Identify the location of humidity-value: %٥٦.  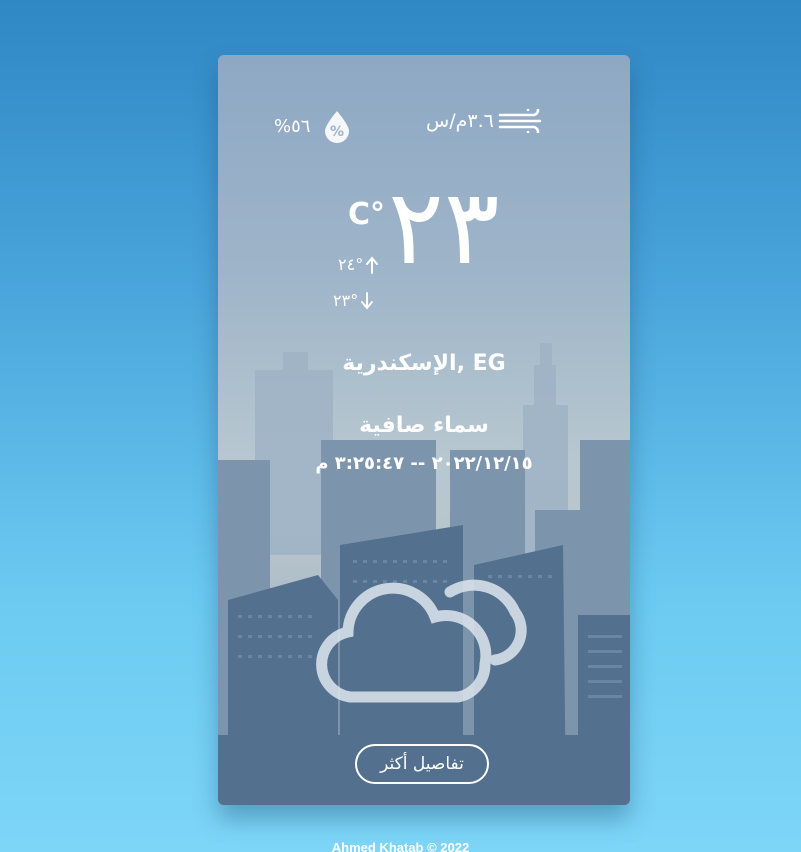
(292, 126).